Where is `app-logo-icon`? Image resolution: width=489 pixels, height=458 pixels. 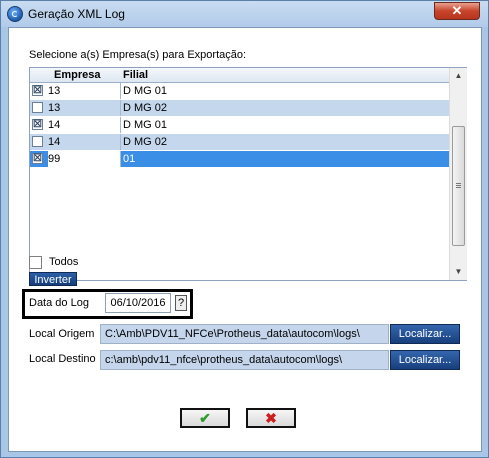
app-logo-icon is located at coordinates (15, 14).